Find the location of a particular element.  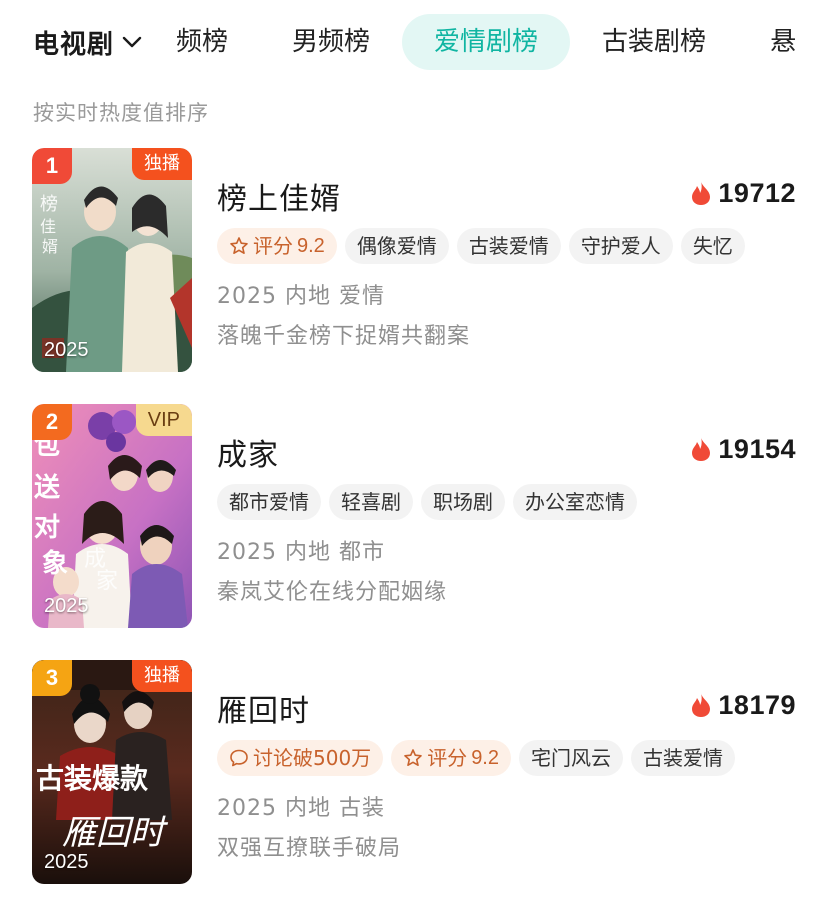

drama-title: 成家 is located at coordinates (248, 452).